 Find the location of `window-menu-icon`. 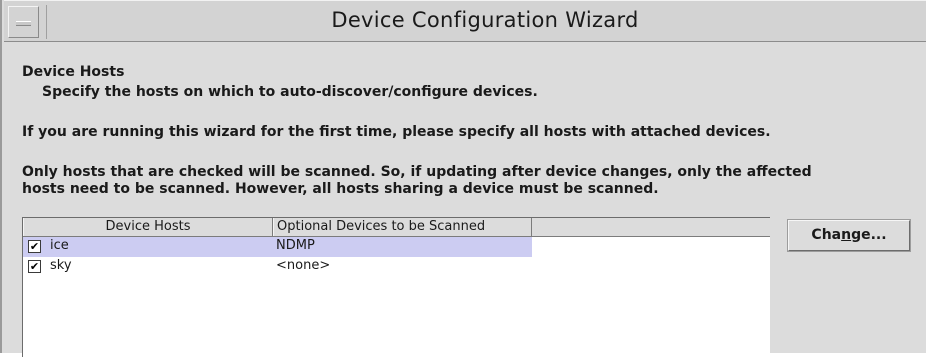

window-menu-icon is located at coordinates (23, 22).